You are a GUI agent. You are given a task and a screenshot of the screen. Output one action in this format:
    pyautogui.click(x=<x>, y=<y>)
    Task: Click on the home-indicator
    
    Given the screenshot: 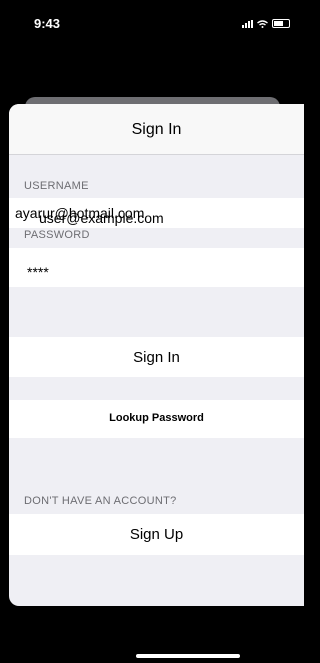 What is the action you would take?
    pyautogui.click(x=188, y=656)
    